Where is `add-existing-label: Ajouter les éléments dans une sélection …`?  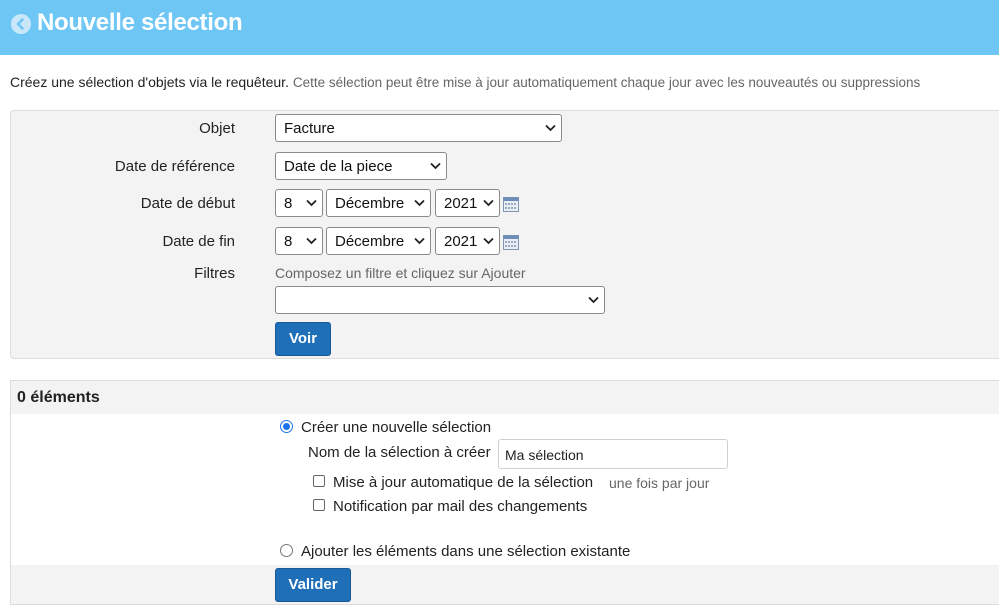
add-existing-label: Ajouter les éléments dans une sélection … is located at coordinates (466, 551).